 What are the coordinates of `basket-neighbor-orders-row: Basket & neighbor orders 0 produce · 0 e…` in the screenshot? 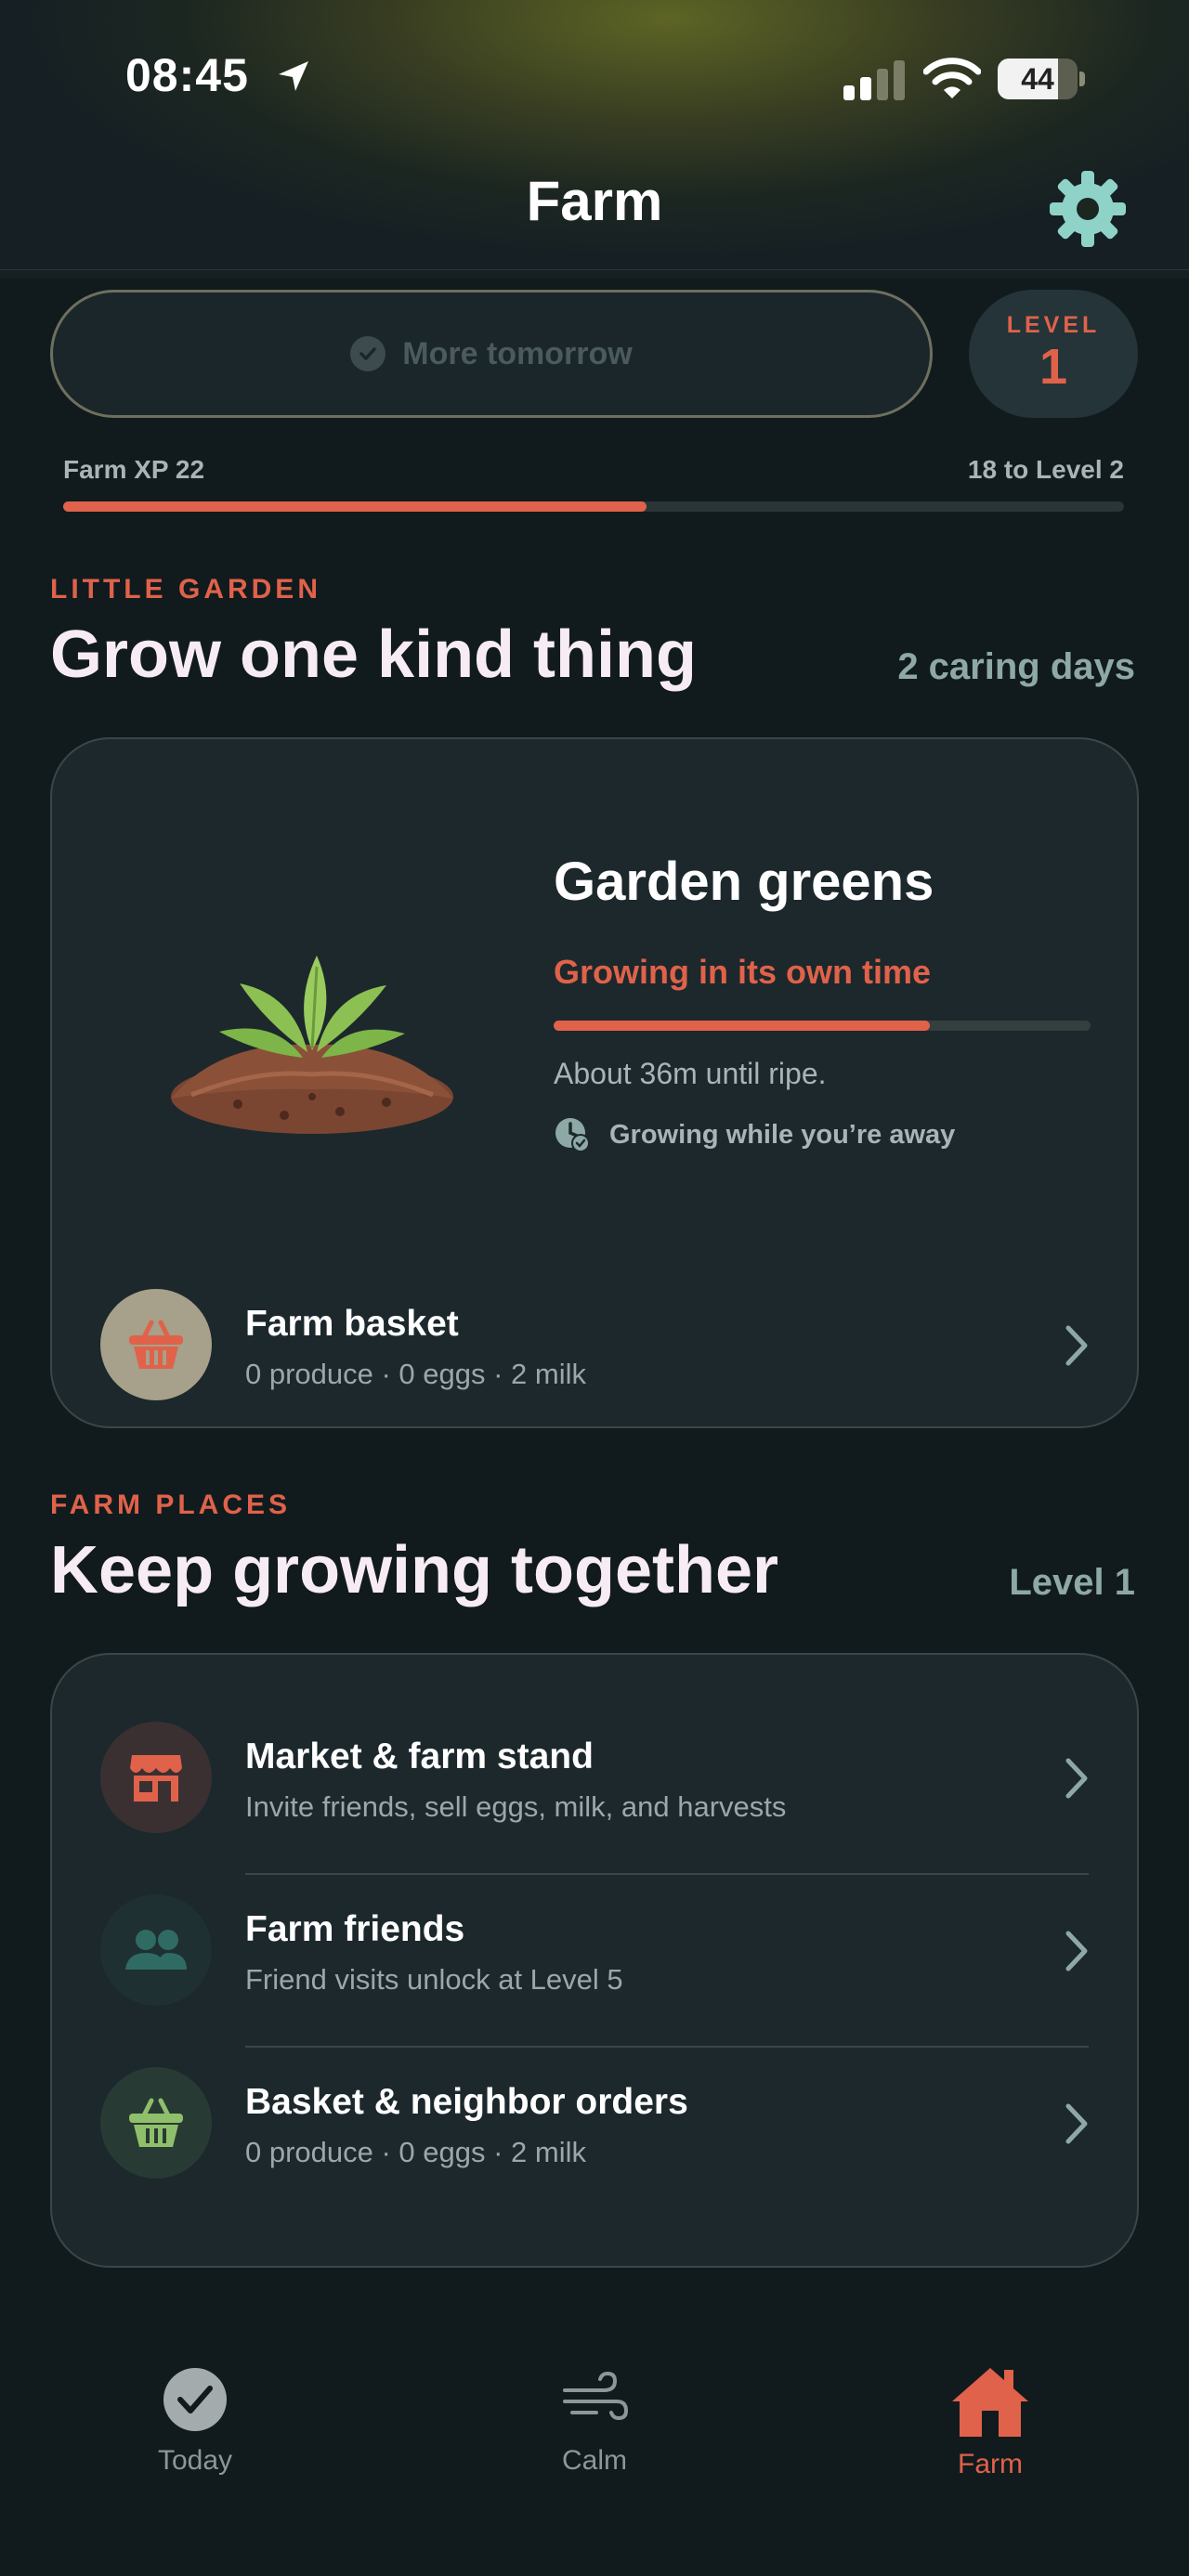 It's located at (594, 2124).